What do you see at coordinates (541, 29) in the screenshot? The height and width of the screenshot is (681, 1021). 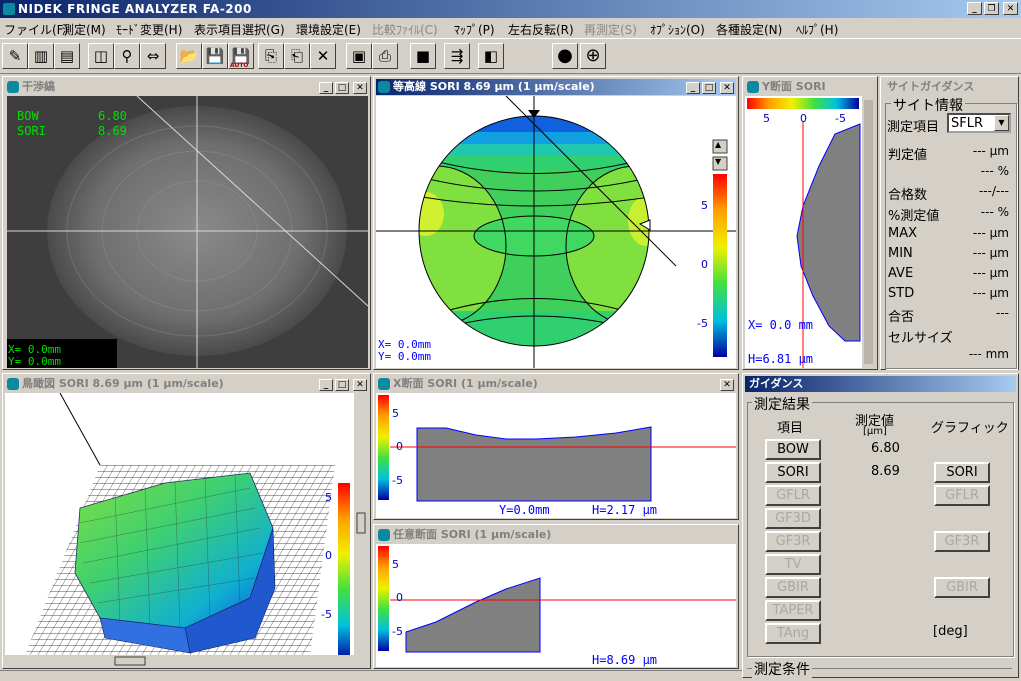 I see `menu-item-7: 左右反転(R)` at bounding box center [541, 29].